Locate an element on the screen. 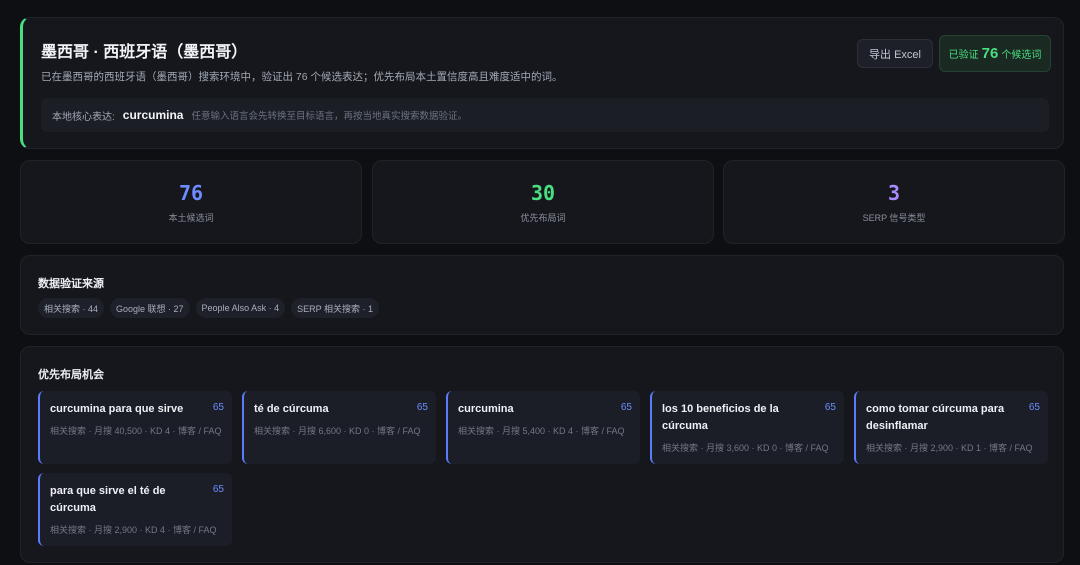 Image resolution: width=1080 pixels, height=565 pixels. export-excel-button: 导出 Excel is located at coordinates (895, 53).